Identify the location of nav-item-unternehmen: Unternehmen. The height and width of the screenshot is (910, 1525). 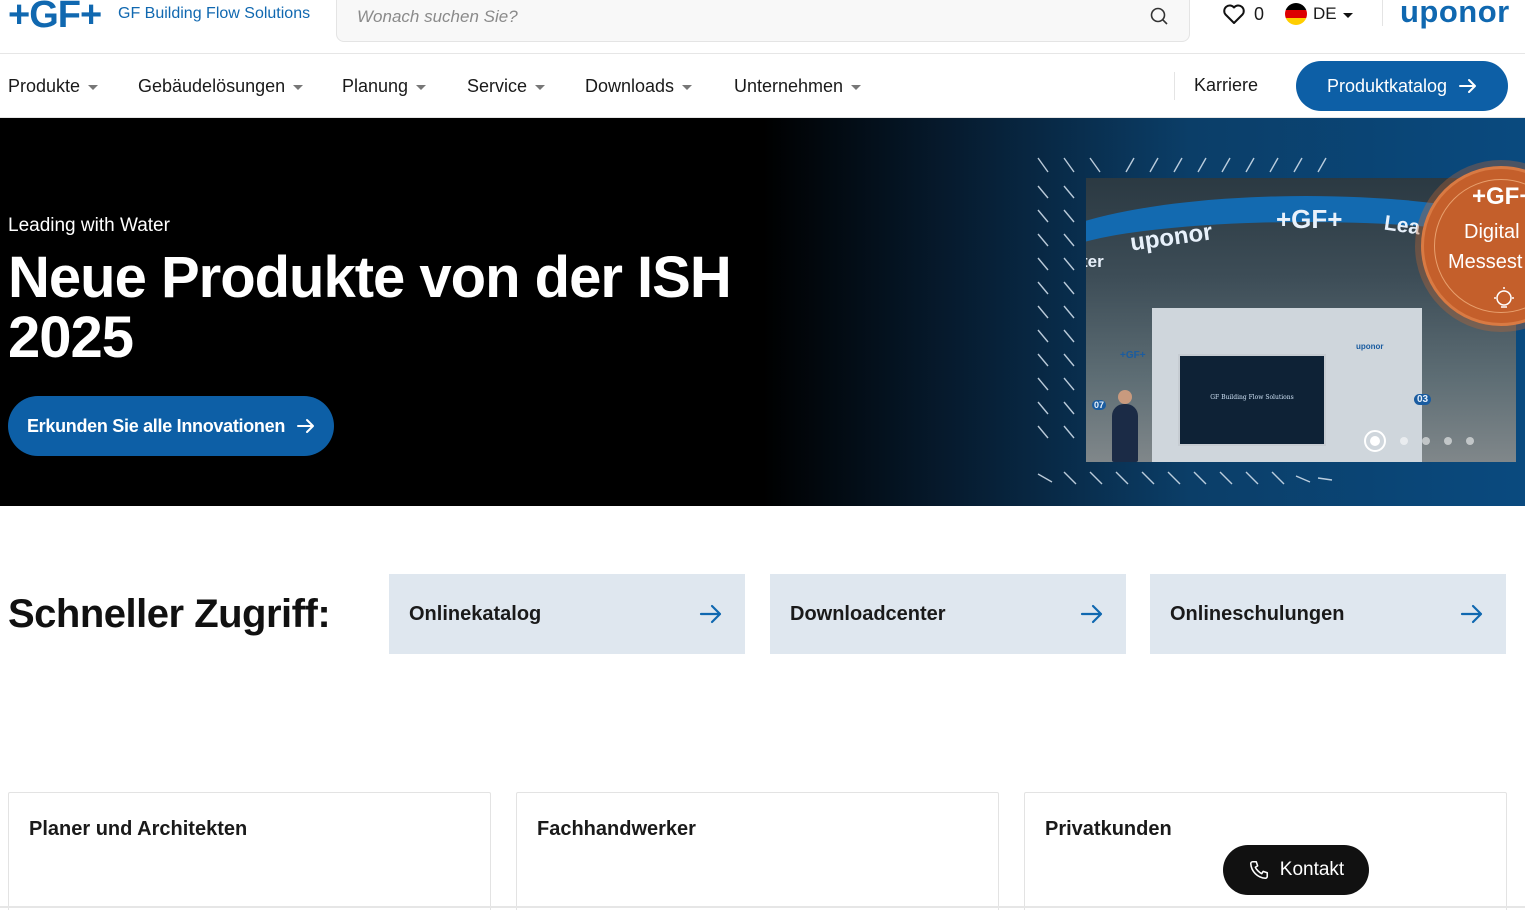
(798, 86).